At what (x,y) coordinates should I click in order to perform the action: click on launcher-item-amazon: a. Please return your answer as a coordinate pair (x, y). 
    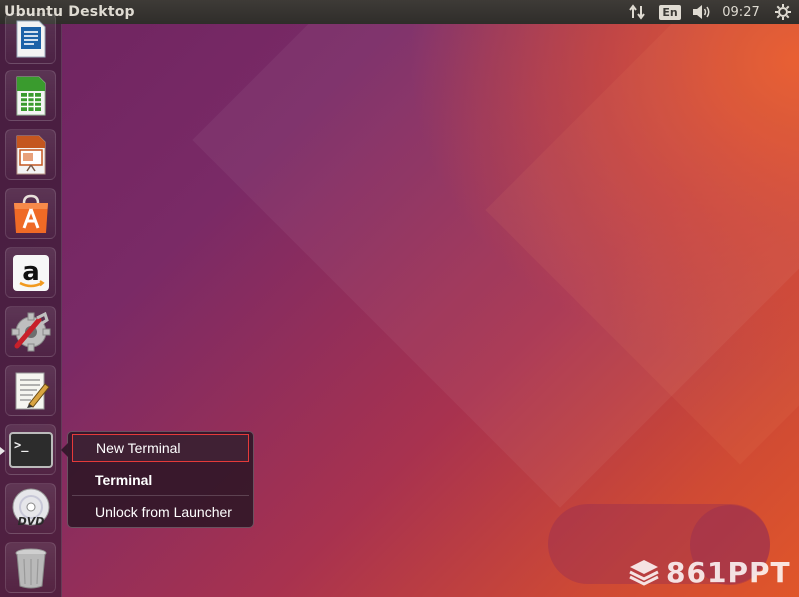
    Looking at the image, I should click on (30, 272).